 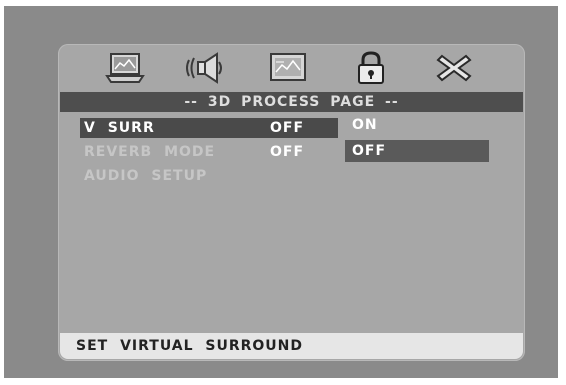 I want to click on status-bar: SET VIRTUAL SURROUND, so click(x=291, y=346).